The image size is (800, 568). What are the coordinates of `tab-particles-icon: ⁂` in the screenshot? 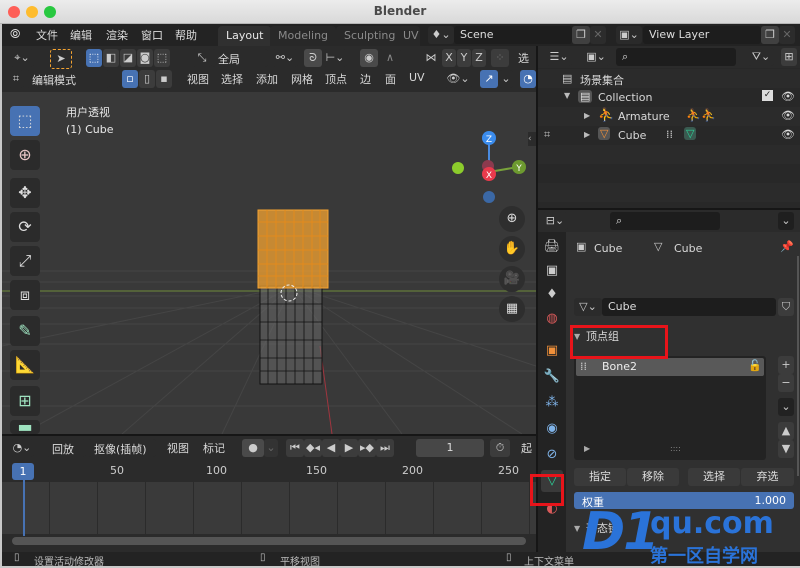 It's located at (552, 403).